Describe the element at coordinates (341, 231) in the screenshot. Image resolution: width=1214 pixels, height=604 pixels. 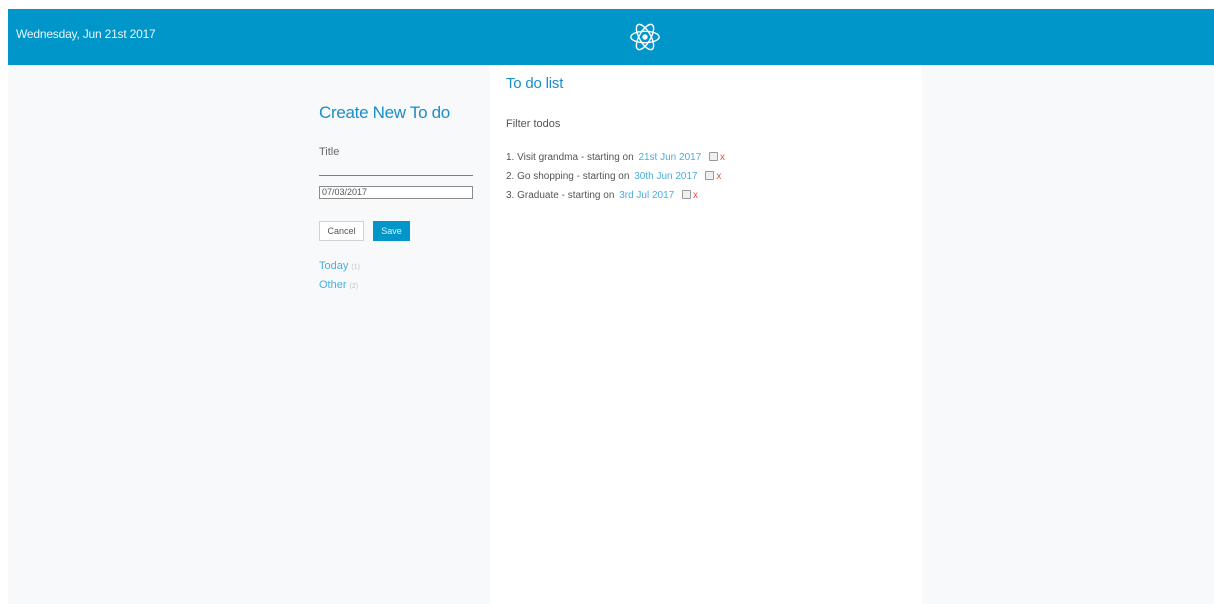
I see `cancel-button: Cancel` at that location.